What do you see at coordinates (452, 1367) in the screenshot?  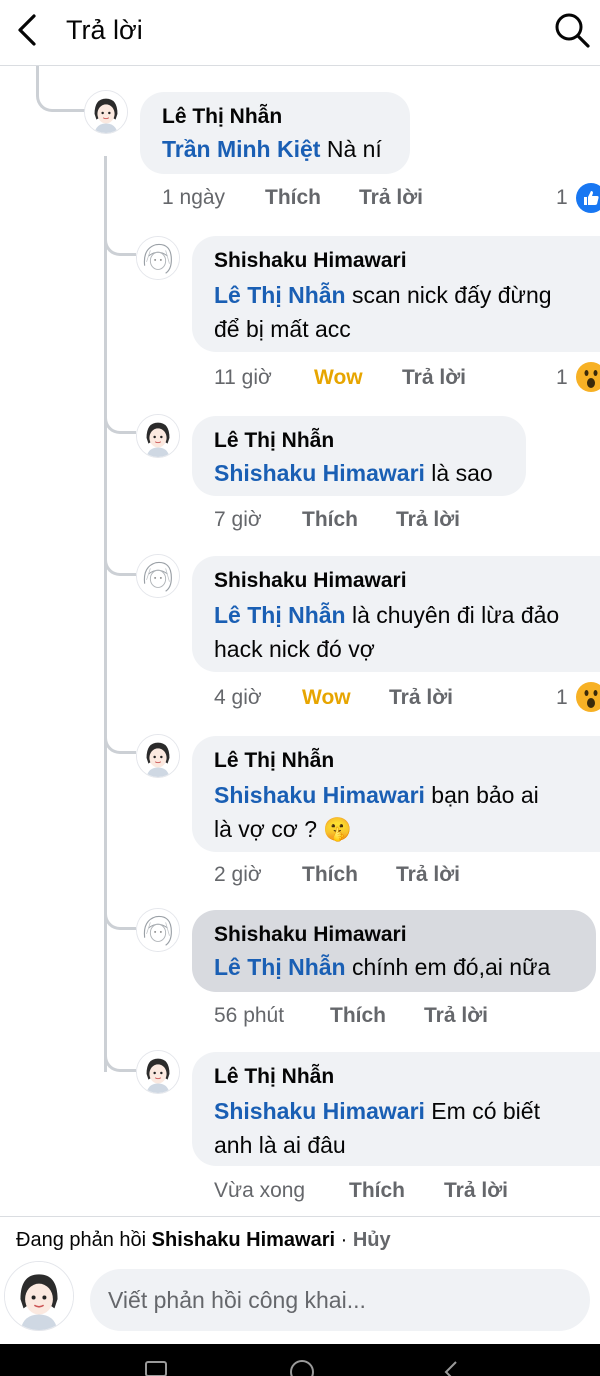 I see `back-nav-icon` at bounding box center [452, 1367].